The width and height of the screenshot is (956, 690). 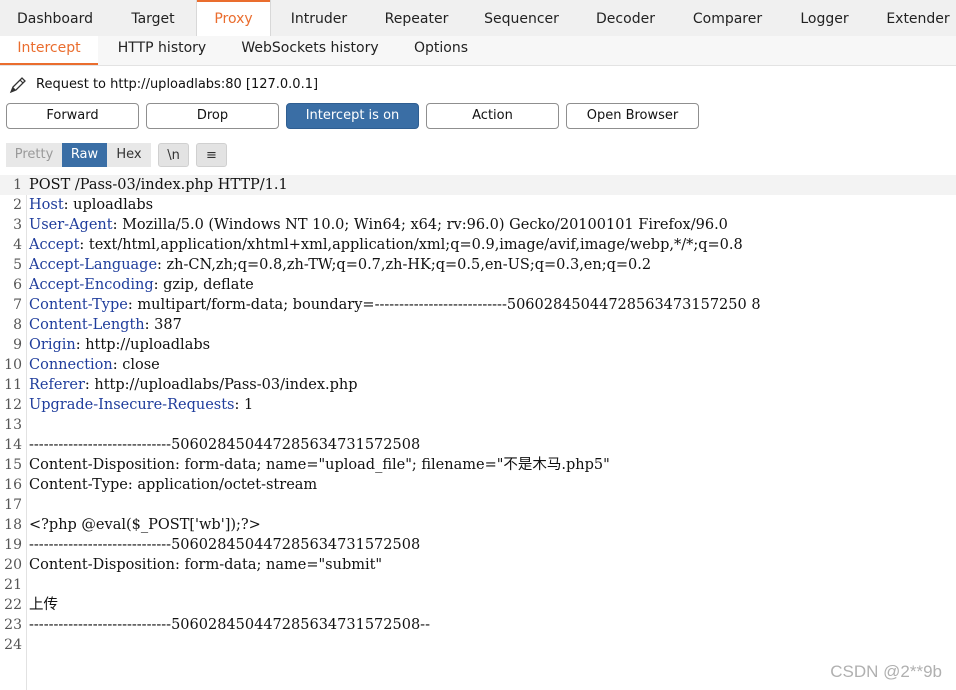 What do you see at coordinates (13, 525) in the screenshot?
I see `line-number: 18` at bounding box center [13, 525].